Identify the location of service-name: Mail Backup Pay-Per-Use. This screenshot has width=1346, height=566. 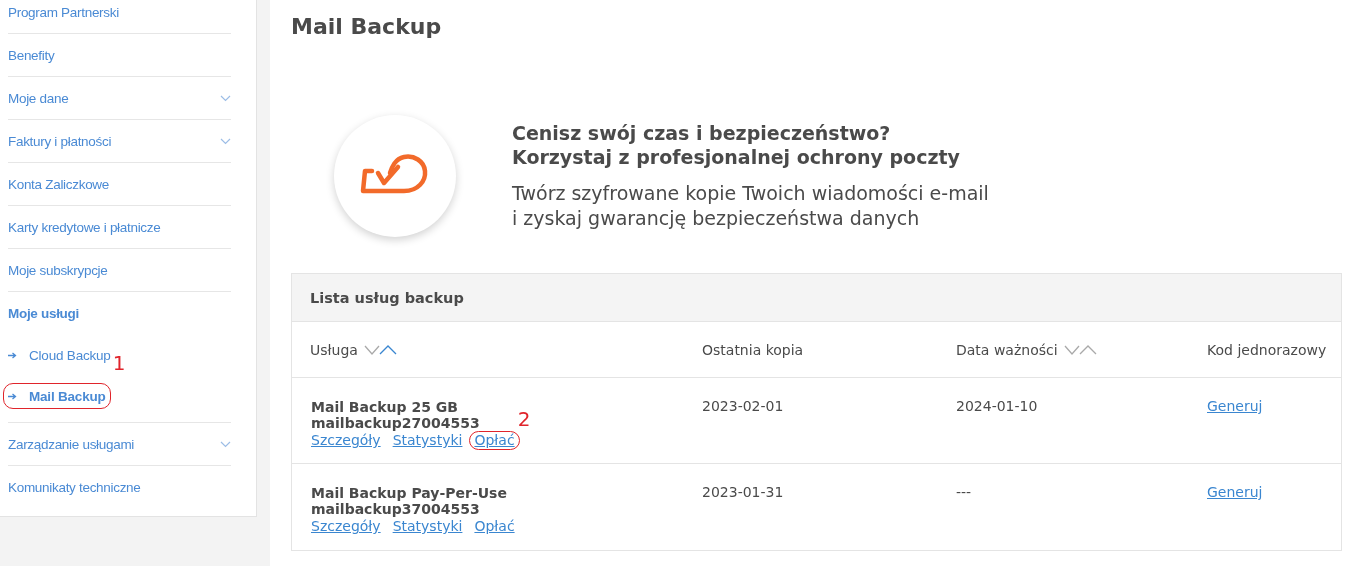
(409, 493).